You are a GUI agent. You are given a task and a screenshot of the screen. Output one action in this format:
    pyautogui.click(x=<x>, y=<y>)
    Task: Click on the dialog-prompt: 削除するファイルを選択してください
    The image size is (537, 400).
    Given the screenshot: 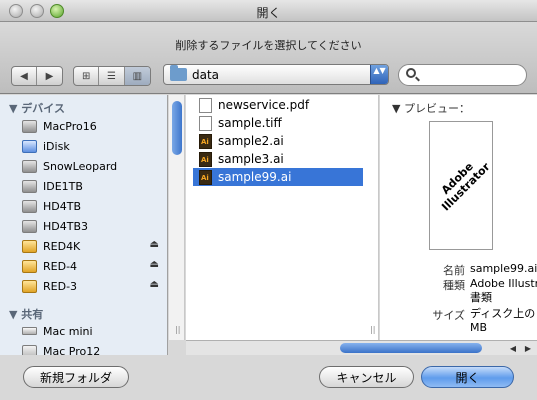 What is the action you would take?
    pyautogui.click(x=268, y=45)
    